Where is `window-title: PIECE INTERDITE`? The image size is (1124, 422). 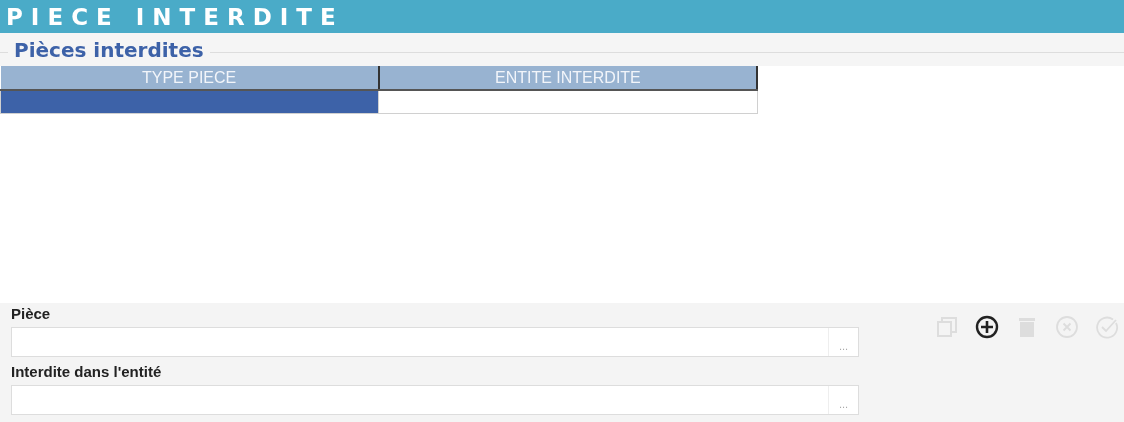 window-title: PIECE INTERDITE is located at coordinates (175, 16).